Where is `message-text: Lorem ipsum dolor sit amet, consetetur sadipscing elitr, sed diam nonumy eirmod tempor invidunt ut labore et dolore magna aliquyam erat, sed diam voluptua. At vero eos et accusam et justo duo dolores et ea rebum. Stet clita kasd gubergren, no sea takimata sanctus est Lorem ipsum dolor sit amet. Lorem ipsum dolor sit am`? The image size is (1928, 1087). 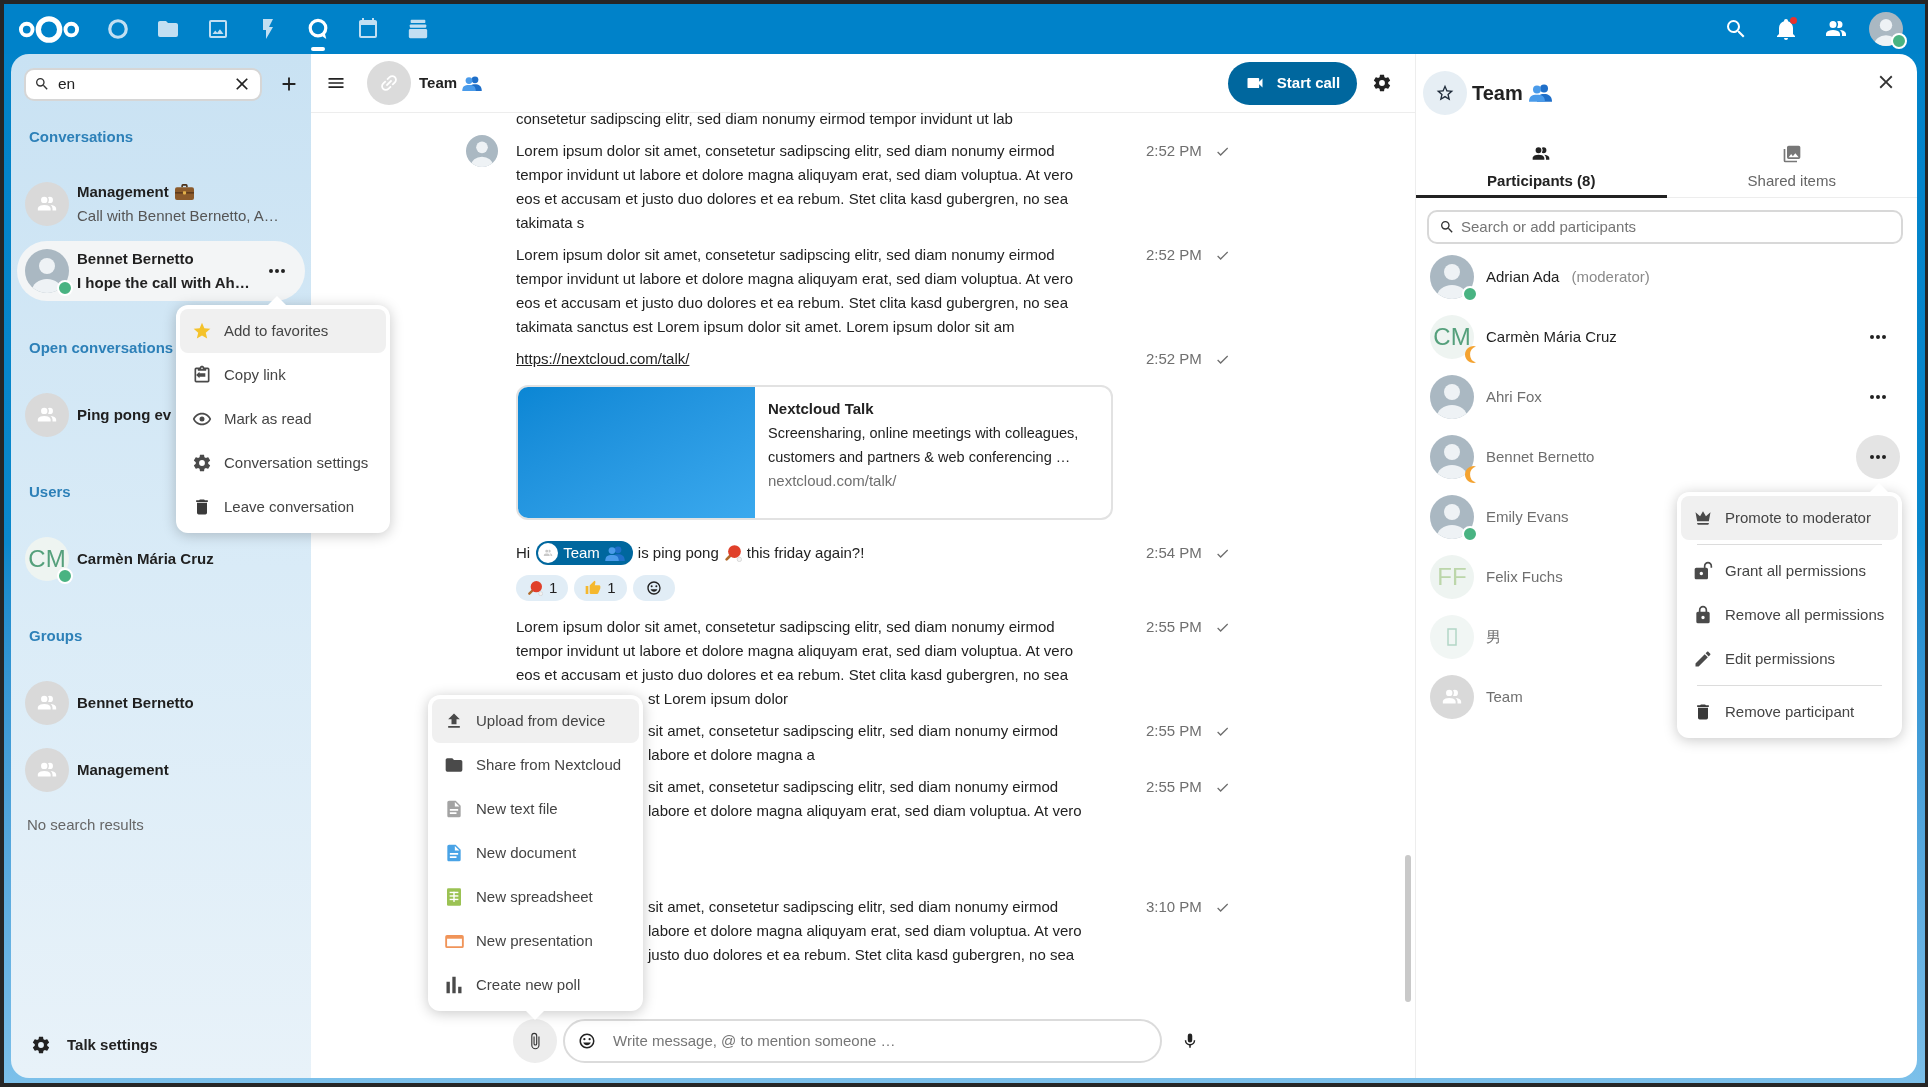
message-text: Lorem ipsum dolor sit amet, consetetur sadipscing elitr, sed diam nonumy eirmod tempor invidunt ut labore et dolore magna aliquyam erat, sed diam voluptua. At vero eos et accusam et justo duo dolores et ea rebum. Stet clita kasd gubergren, no sea takimata sanctus est Lorem ipsum dolor sit amet. Lorem ipsum dolor sit am is located at coordinates (794, 291).